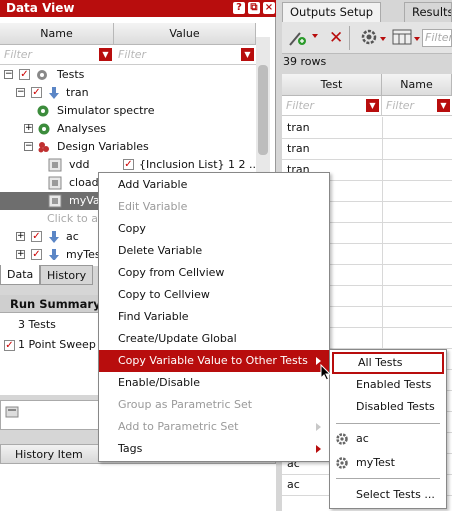  Describe the element at coordinates (214, 361) in the screenshot. I see `menu-item-copy-variable-value-to-other-tests: Copy Variable Value to Other Tests` at that location.